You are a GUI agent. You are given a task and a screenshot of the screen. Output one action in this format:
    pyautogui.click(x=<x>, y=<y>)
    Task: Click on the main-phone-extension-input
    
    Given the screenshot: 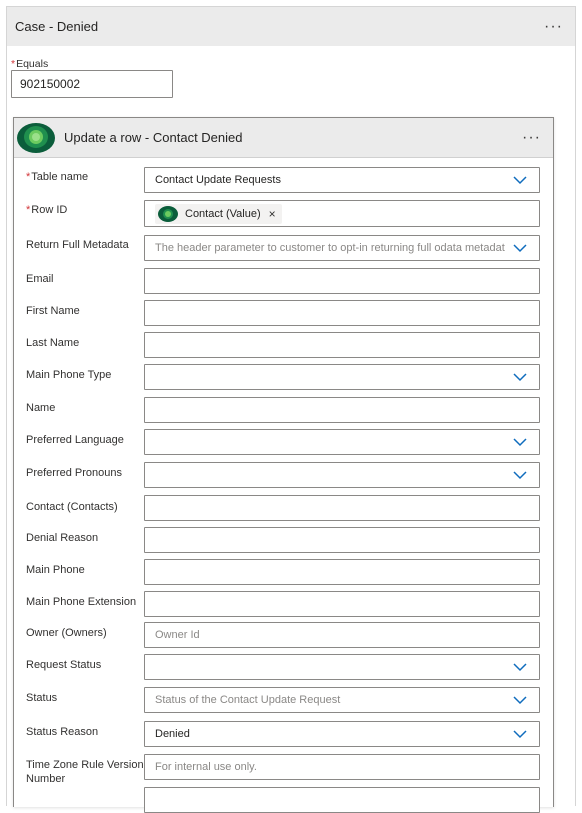 What is the action you would take?
    pyautogui.click(x=342, y=604)
    